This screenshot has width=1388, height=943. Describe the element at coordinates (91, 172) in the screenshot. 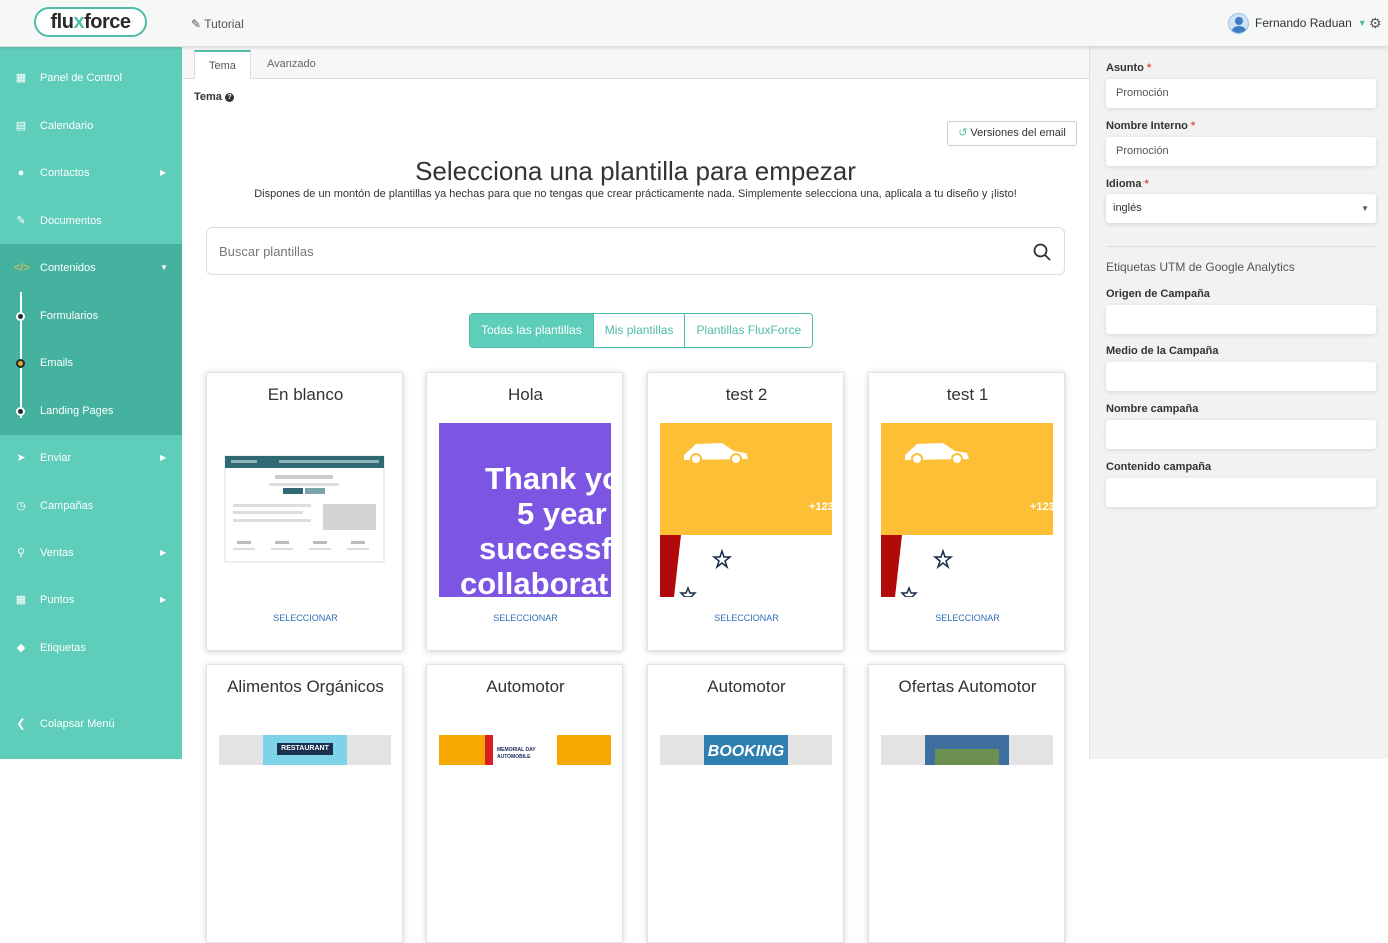

I see `sidebar-item-contactos: ● Contactos ▶` at that location.